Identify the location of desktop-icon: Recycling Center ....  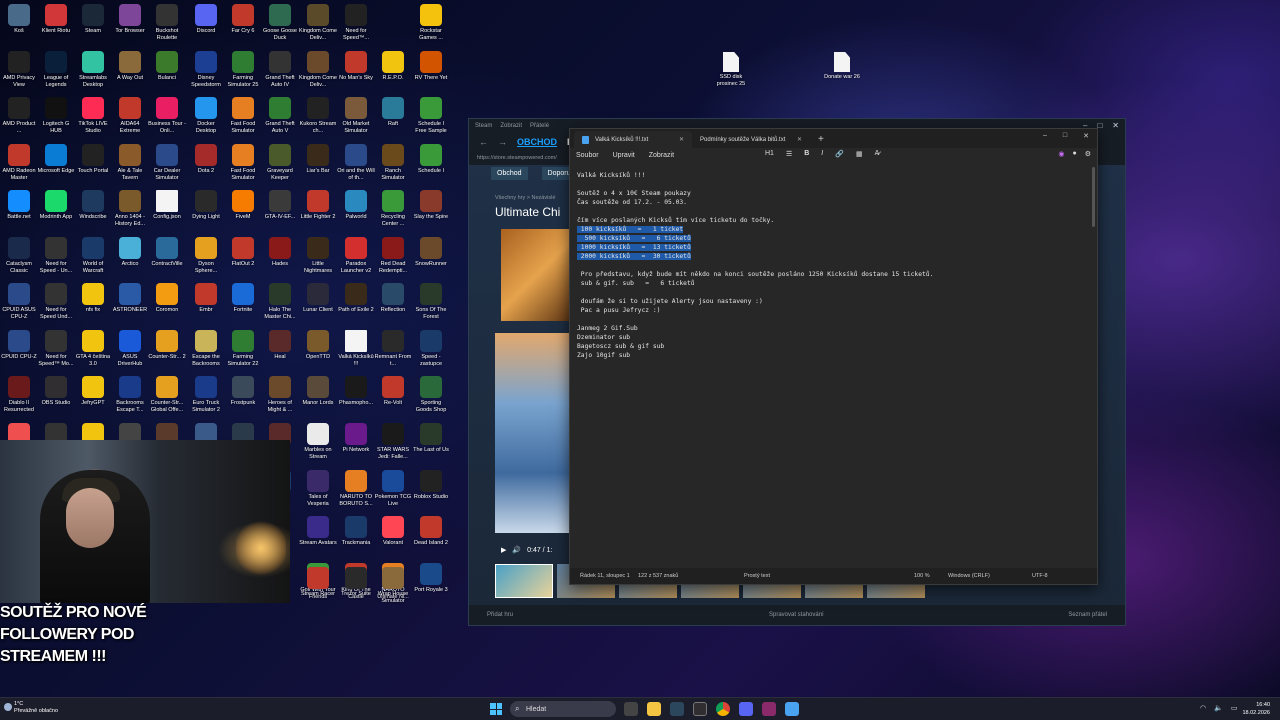
(393, 209).